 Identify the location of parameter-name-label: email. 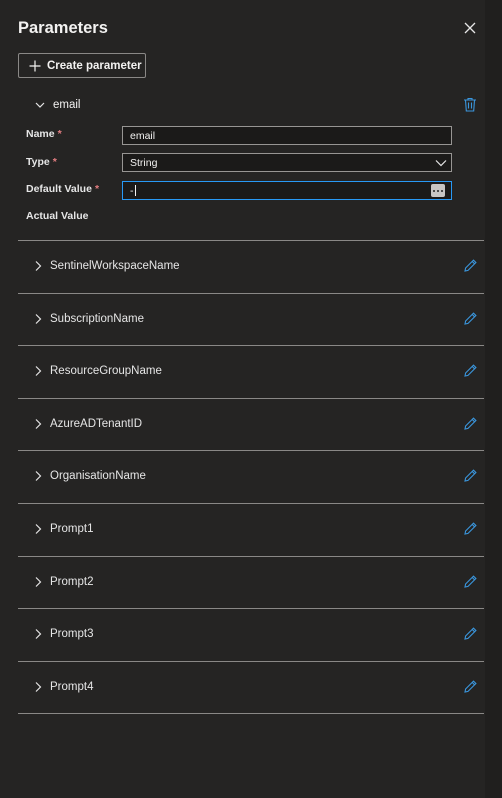
(67, 105).